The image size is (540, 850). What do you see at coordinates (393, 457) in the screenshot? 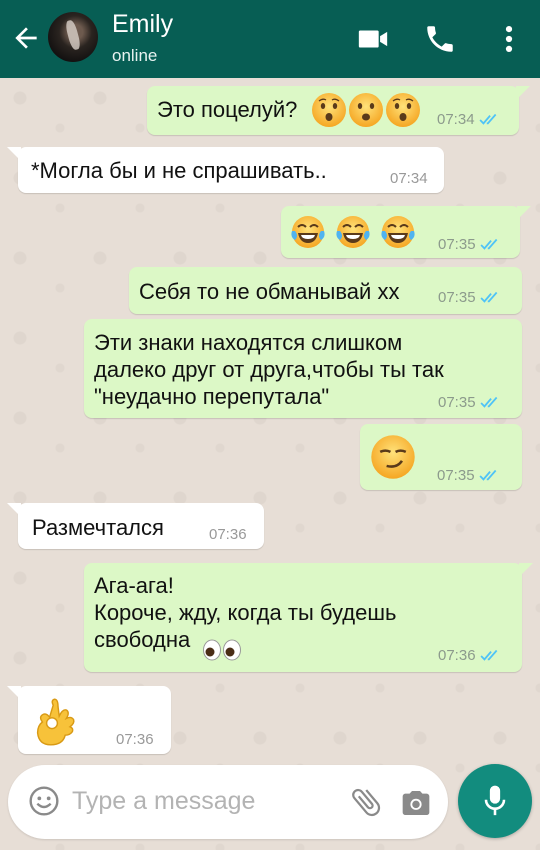
I see `smirking-face-emoji-icon` at bounding box center [393, 457].